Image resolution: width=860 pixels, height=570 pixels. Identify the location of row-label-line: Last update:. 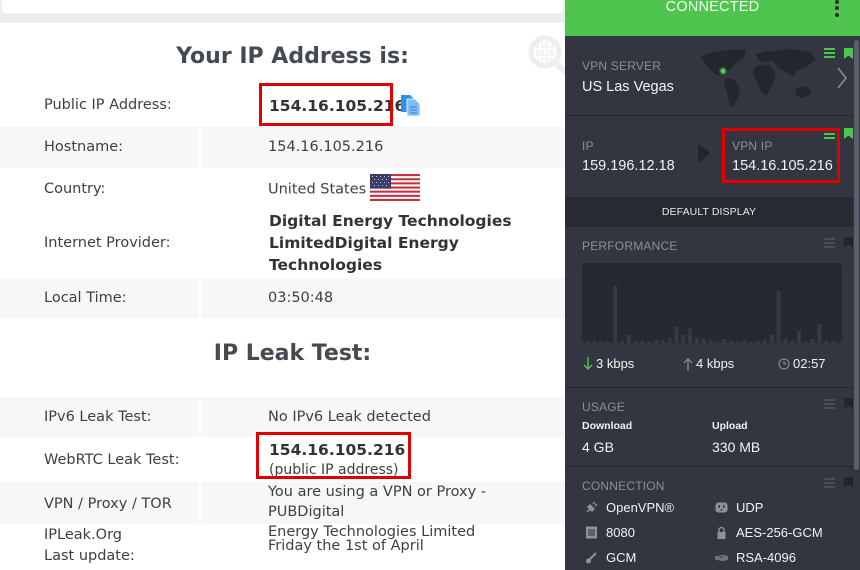
(89, 556).